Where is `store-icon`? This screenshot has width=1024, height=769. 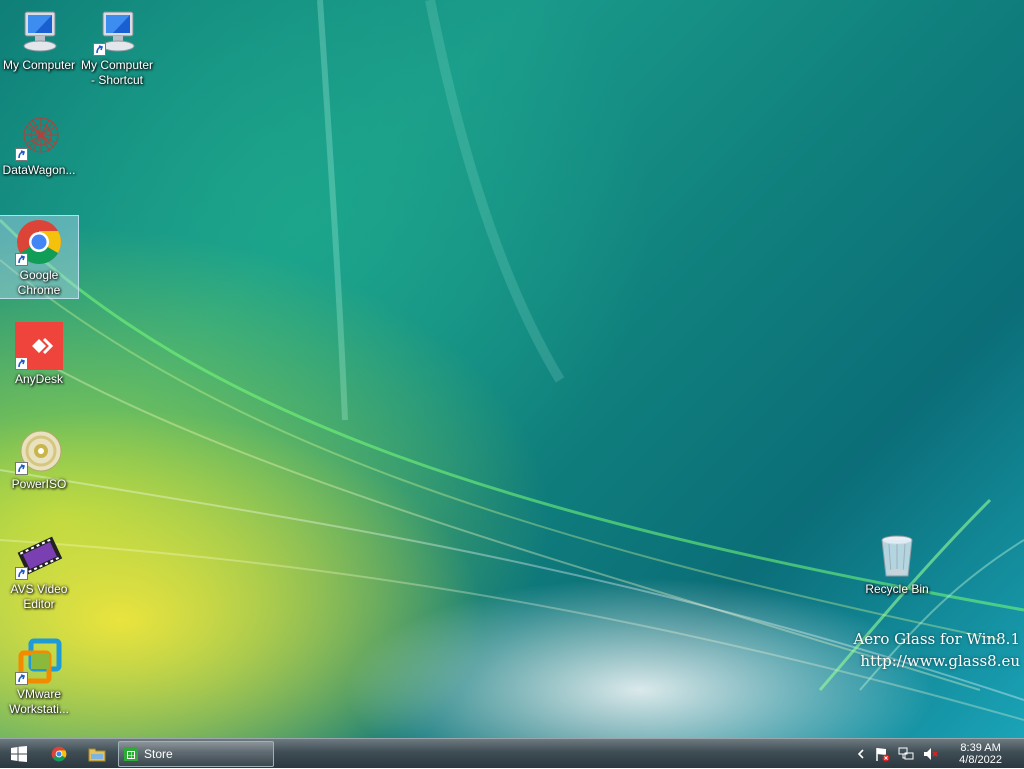
store-icon is located at coordinates (131, 754).